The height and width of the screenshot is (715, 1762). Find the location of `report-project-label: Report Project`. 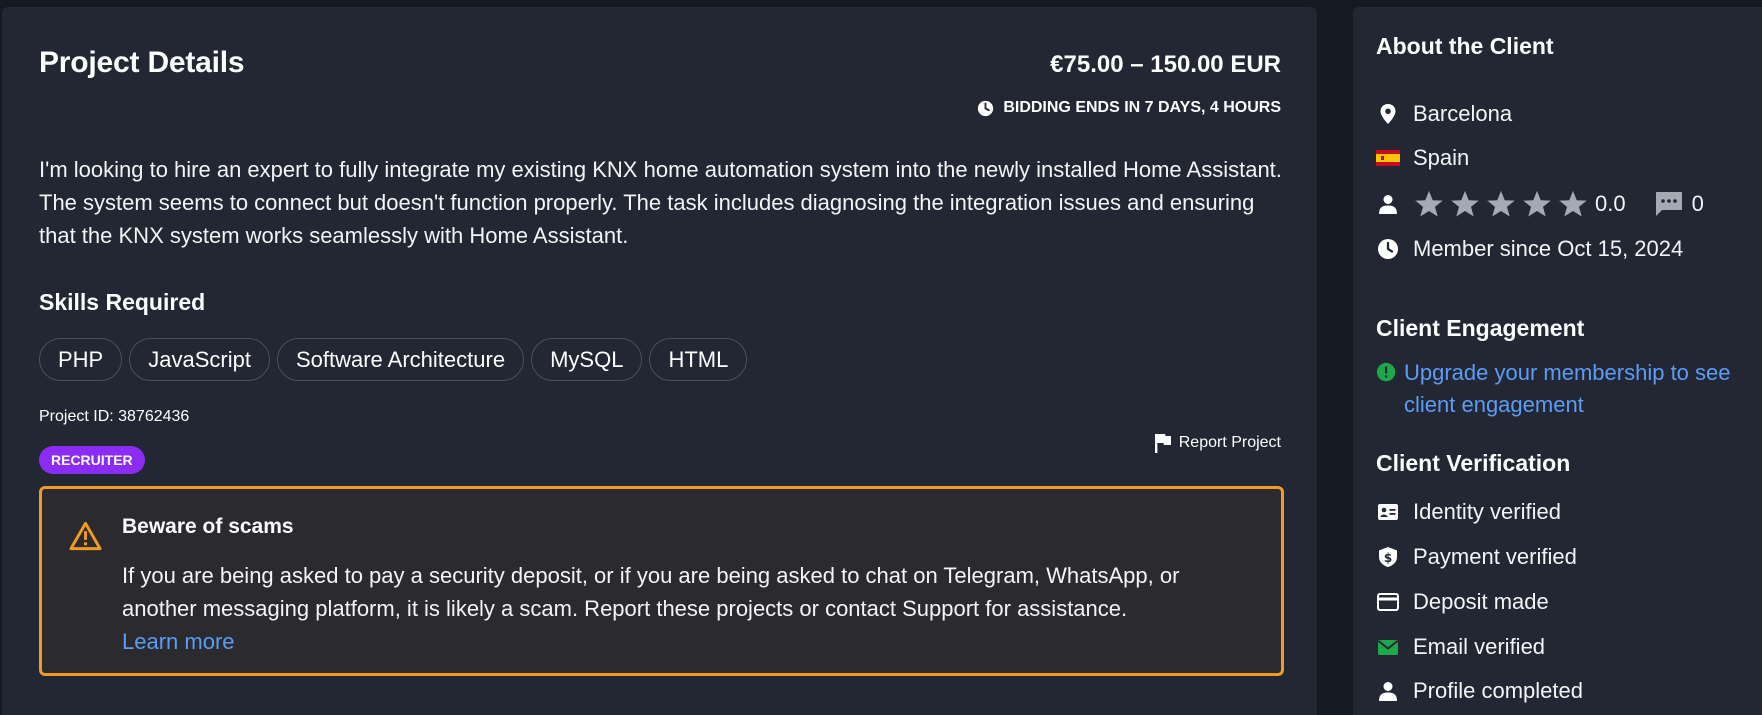

report-project-label: Report Project is located at coordinates (1229, 442).